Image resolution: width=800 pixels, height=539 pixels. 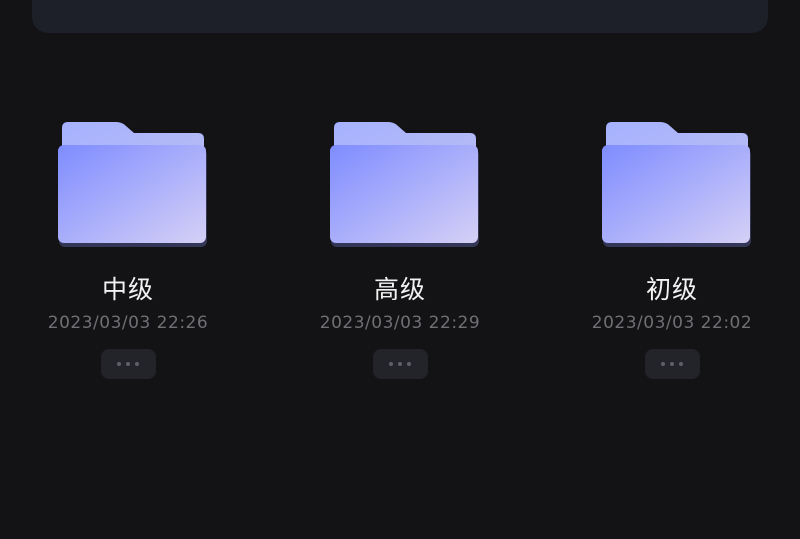 I want to click on folder-name: 高级, so click(x=399, y=289).